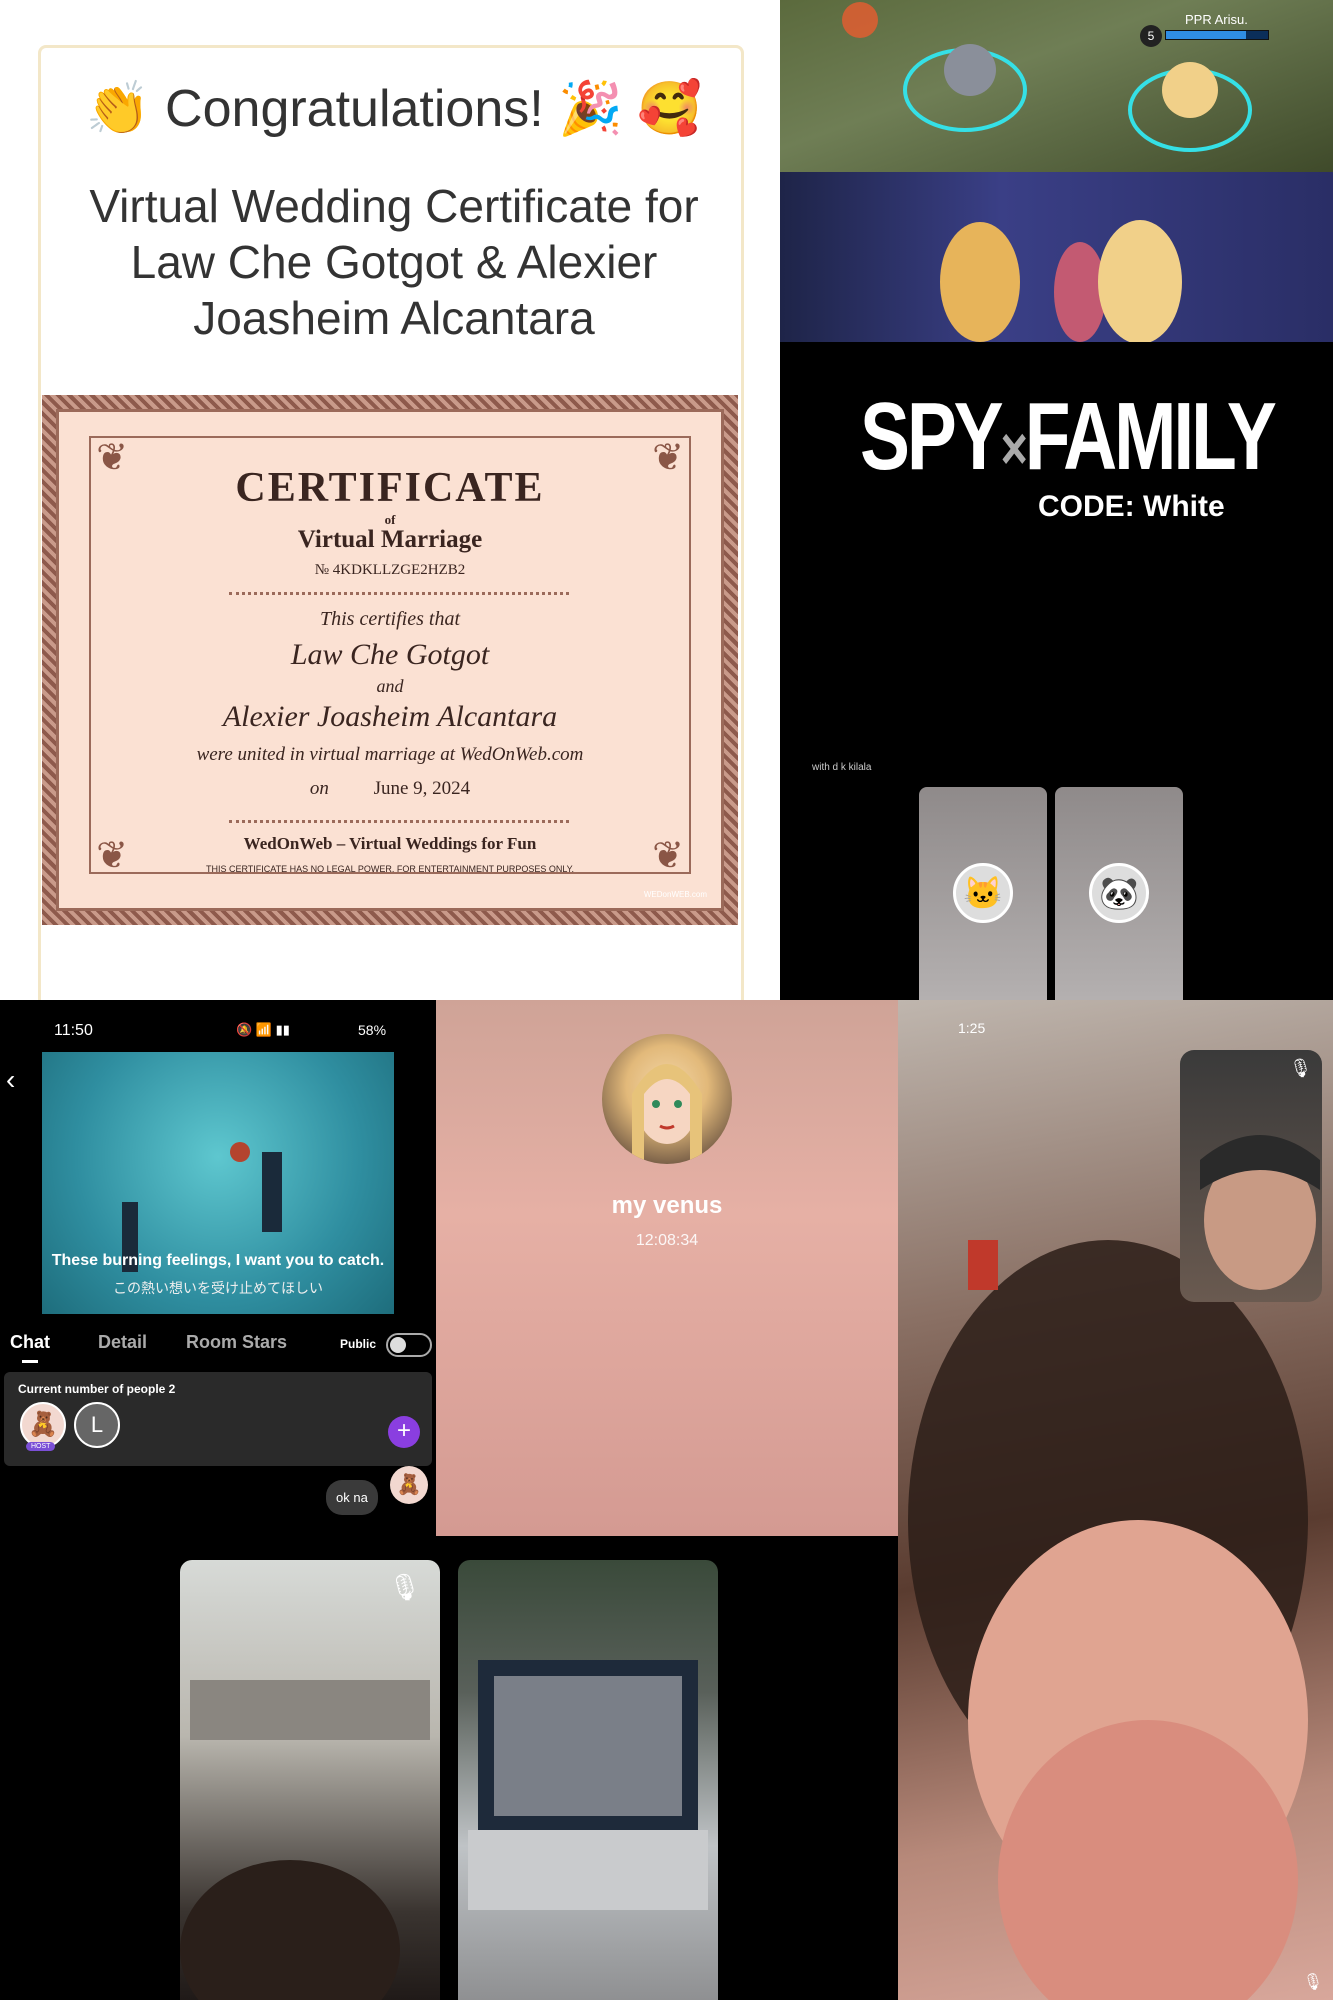 This screenshot has width=1333, height=2000. What do you see at coordinates (390, 843) in the screenshot?
I see `certificate-footer: WedOnWeb – Virtual Weddings for Fun` at bounding box center [390, 843].